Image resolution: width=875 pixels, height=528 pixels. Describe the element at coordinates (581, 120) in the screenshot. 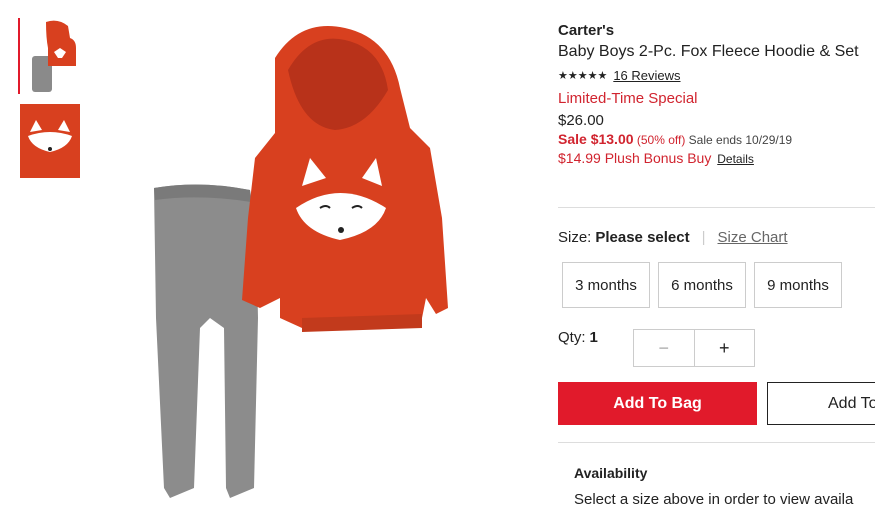

I see `regular-price: $26.00` at that location.